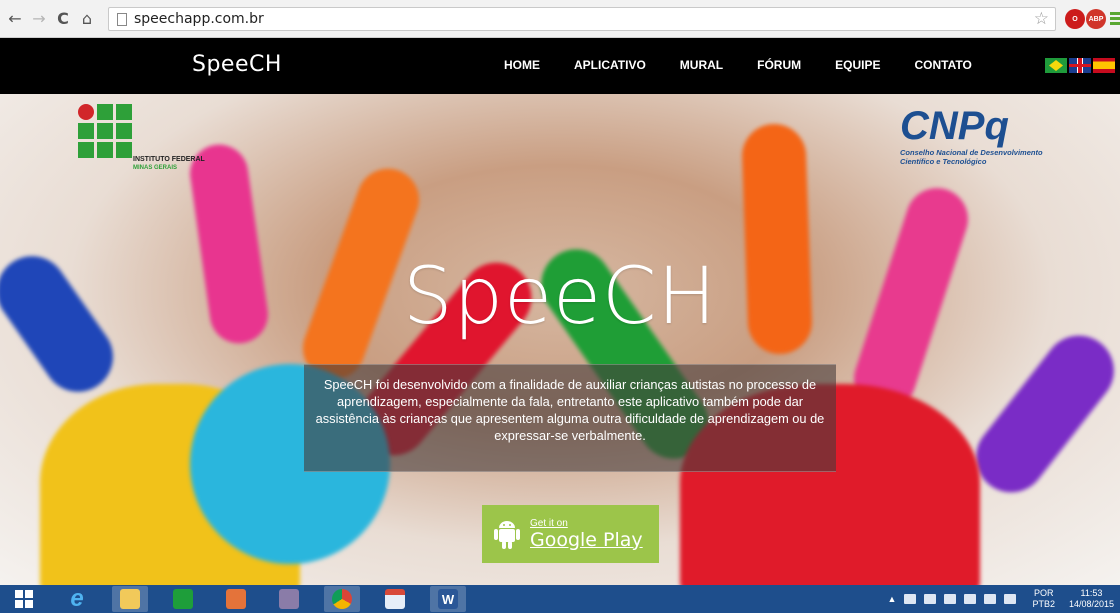 The image size is (1120, 613). Describe the element at coordinates (237, 64) in the screenshot. I see `site-brand: SpeeCH` at that location.